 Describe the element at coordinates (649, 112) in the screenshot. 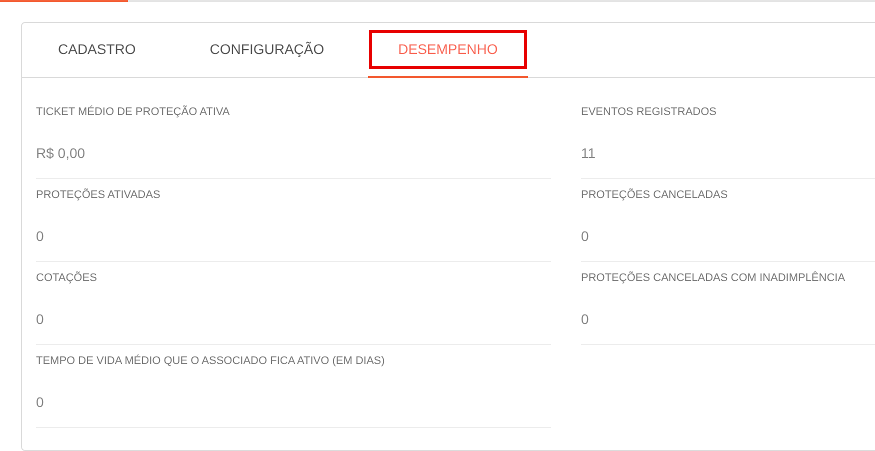

I see `metric-label: EVENTOS REGISTRADOS` at that location.